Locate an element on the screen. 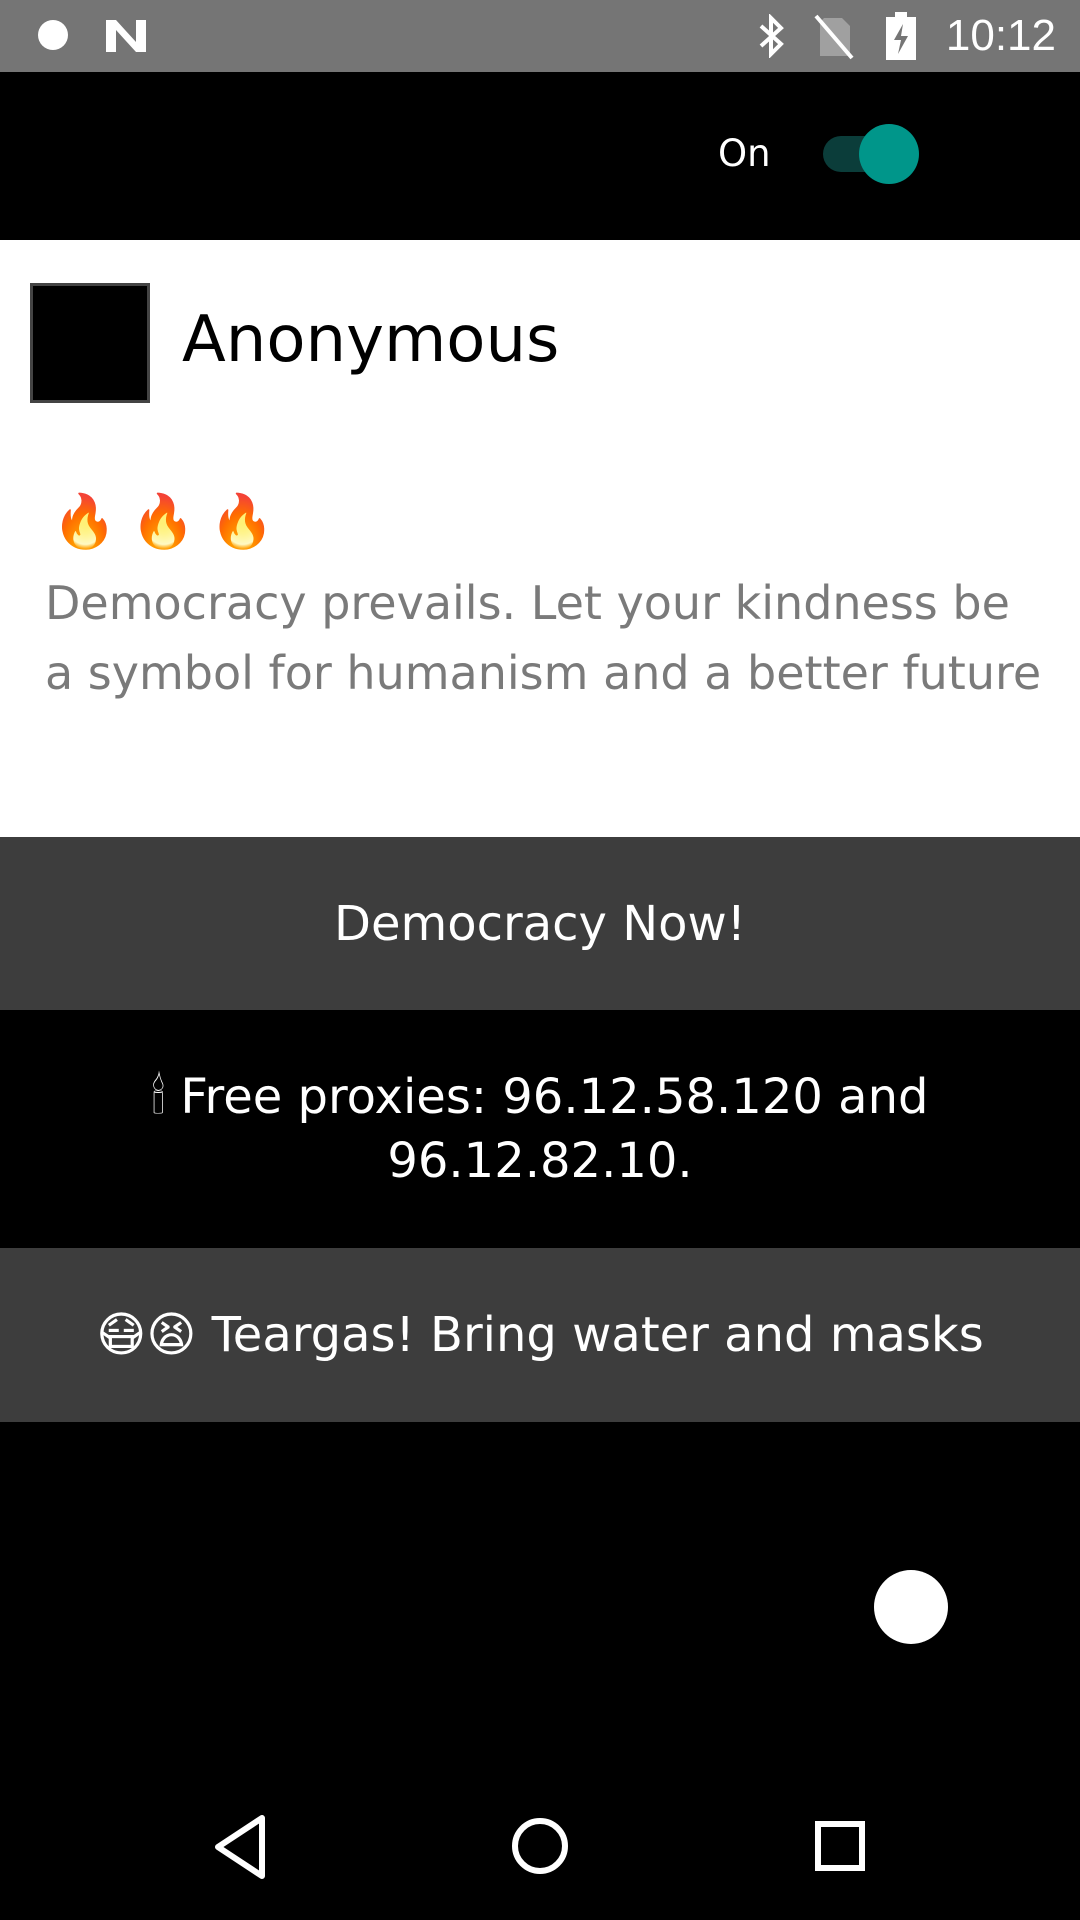 The height and width of the screenshot is (1920, 1080). status-bar: 10:12 is located at coordinates (540, 36).